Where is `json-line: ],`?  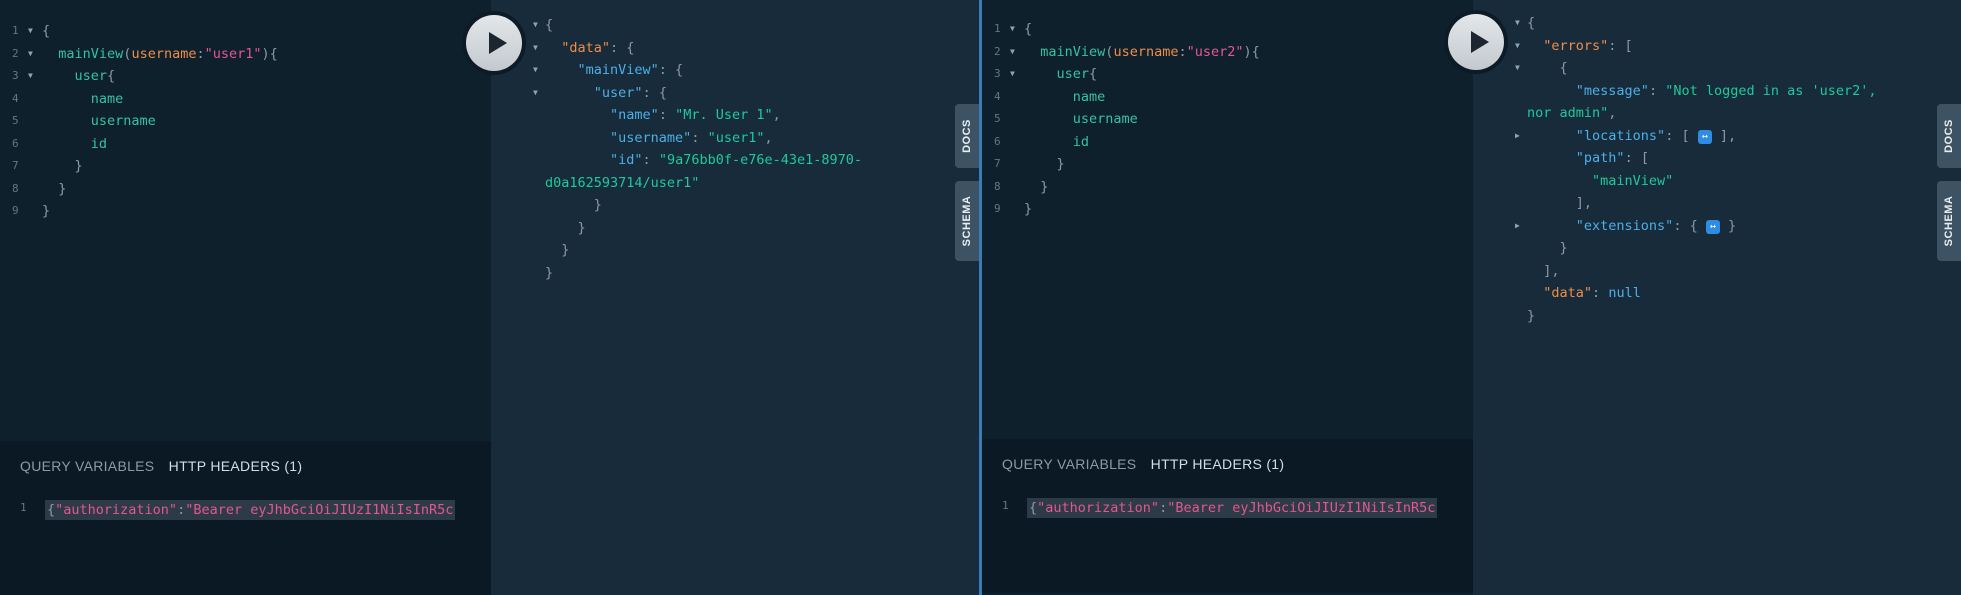
json-line: ], is located at coordinates (1702, 271).